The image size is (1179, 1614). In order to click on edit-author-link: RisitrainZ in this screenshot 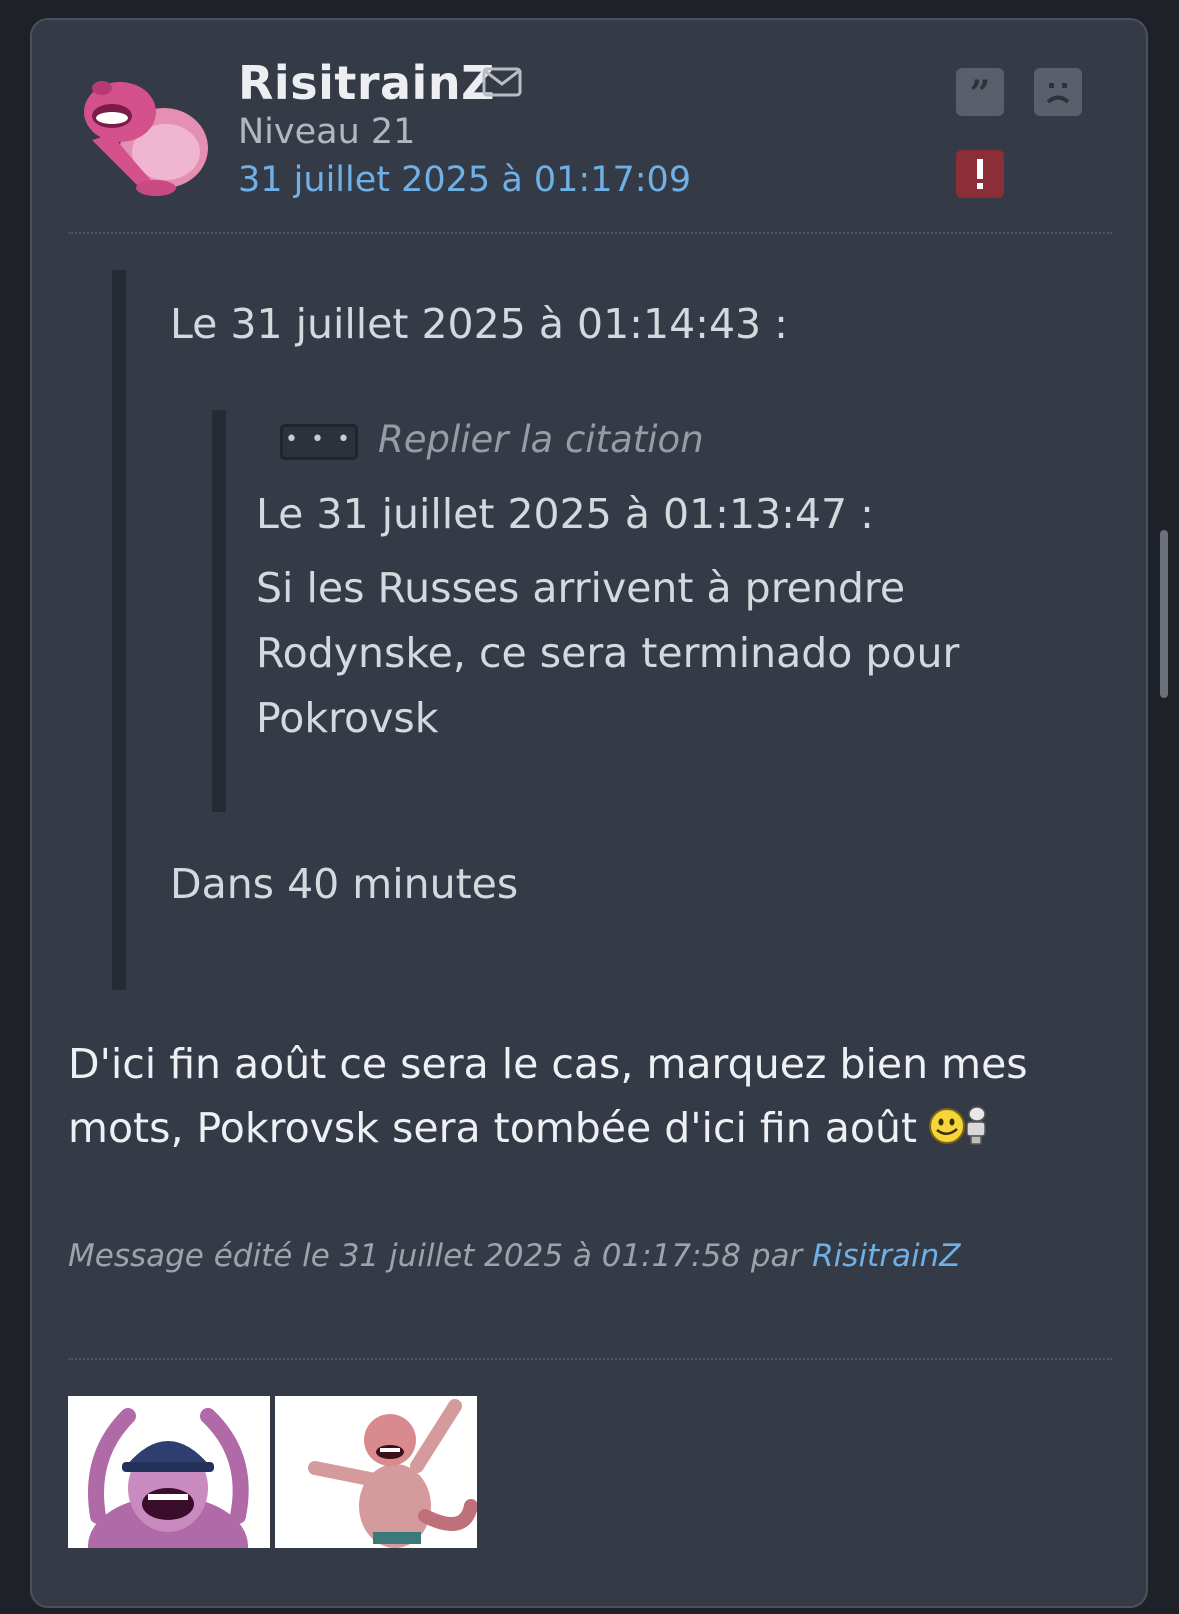, I will do `click(886, 1256)`.